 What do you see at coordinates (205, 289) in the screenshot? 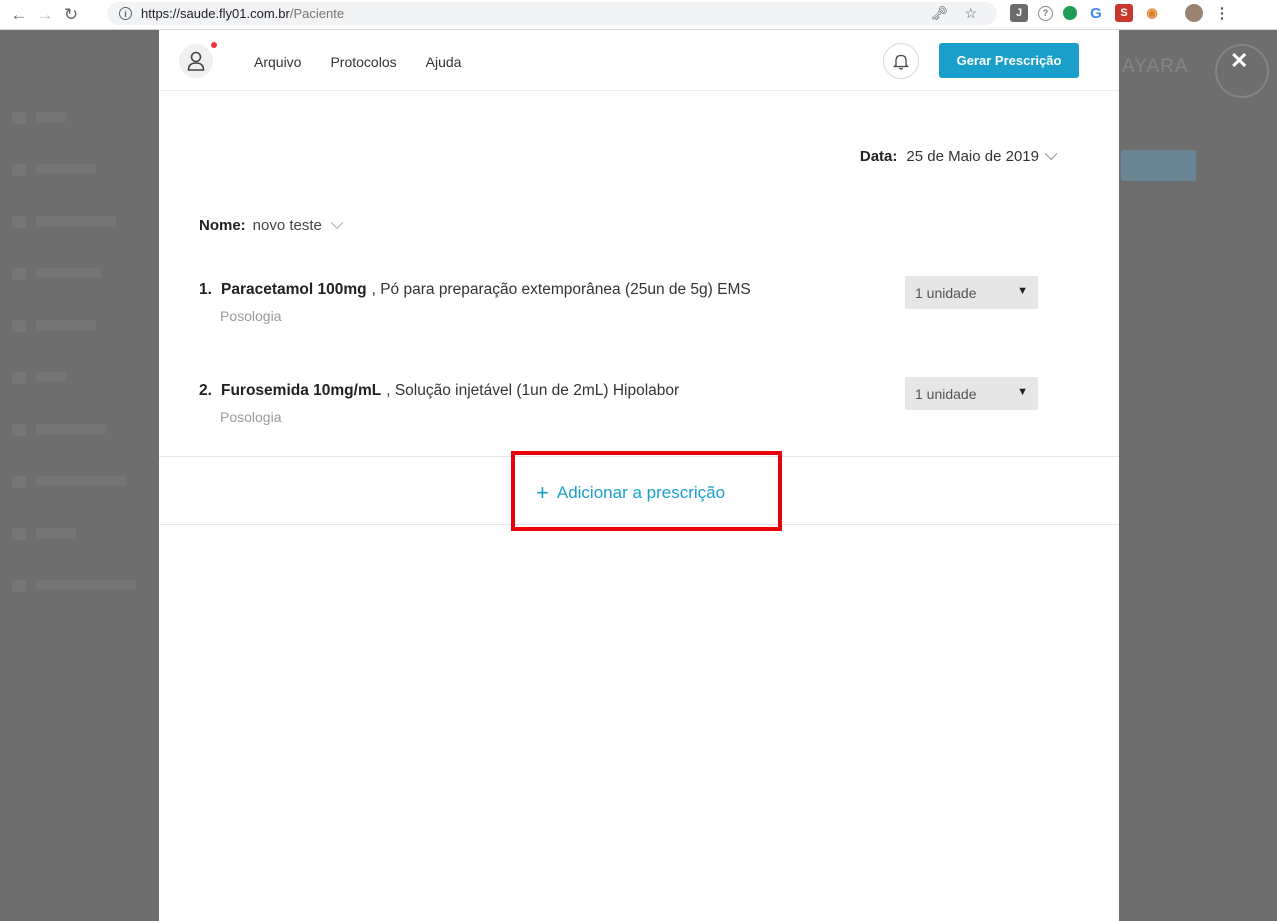
I see `item-number: 1.` at bounding box center [205, 289].